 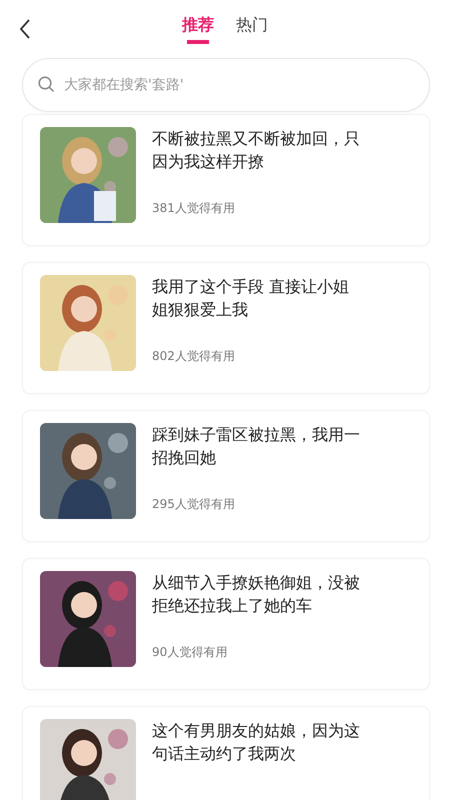 I want to click on helpful-count: 295人觉得有用, so click(x=194, y=504).